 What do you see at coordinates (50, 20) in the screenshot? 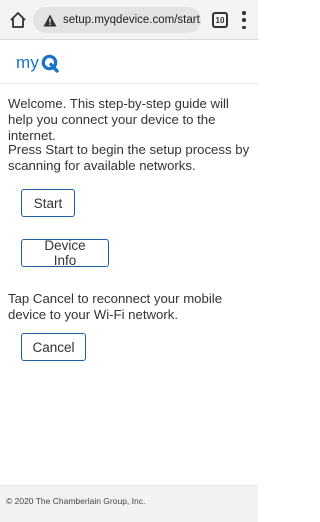
I see `warning-icon` at bounding box center [50, 20].